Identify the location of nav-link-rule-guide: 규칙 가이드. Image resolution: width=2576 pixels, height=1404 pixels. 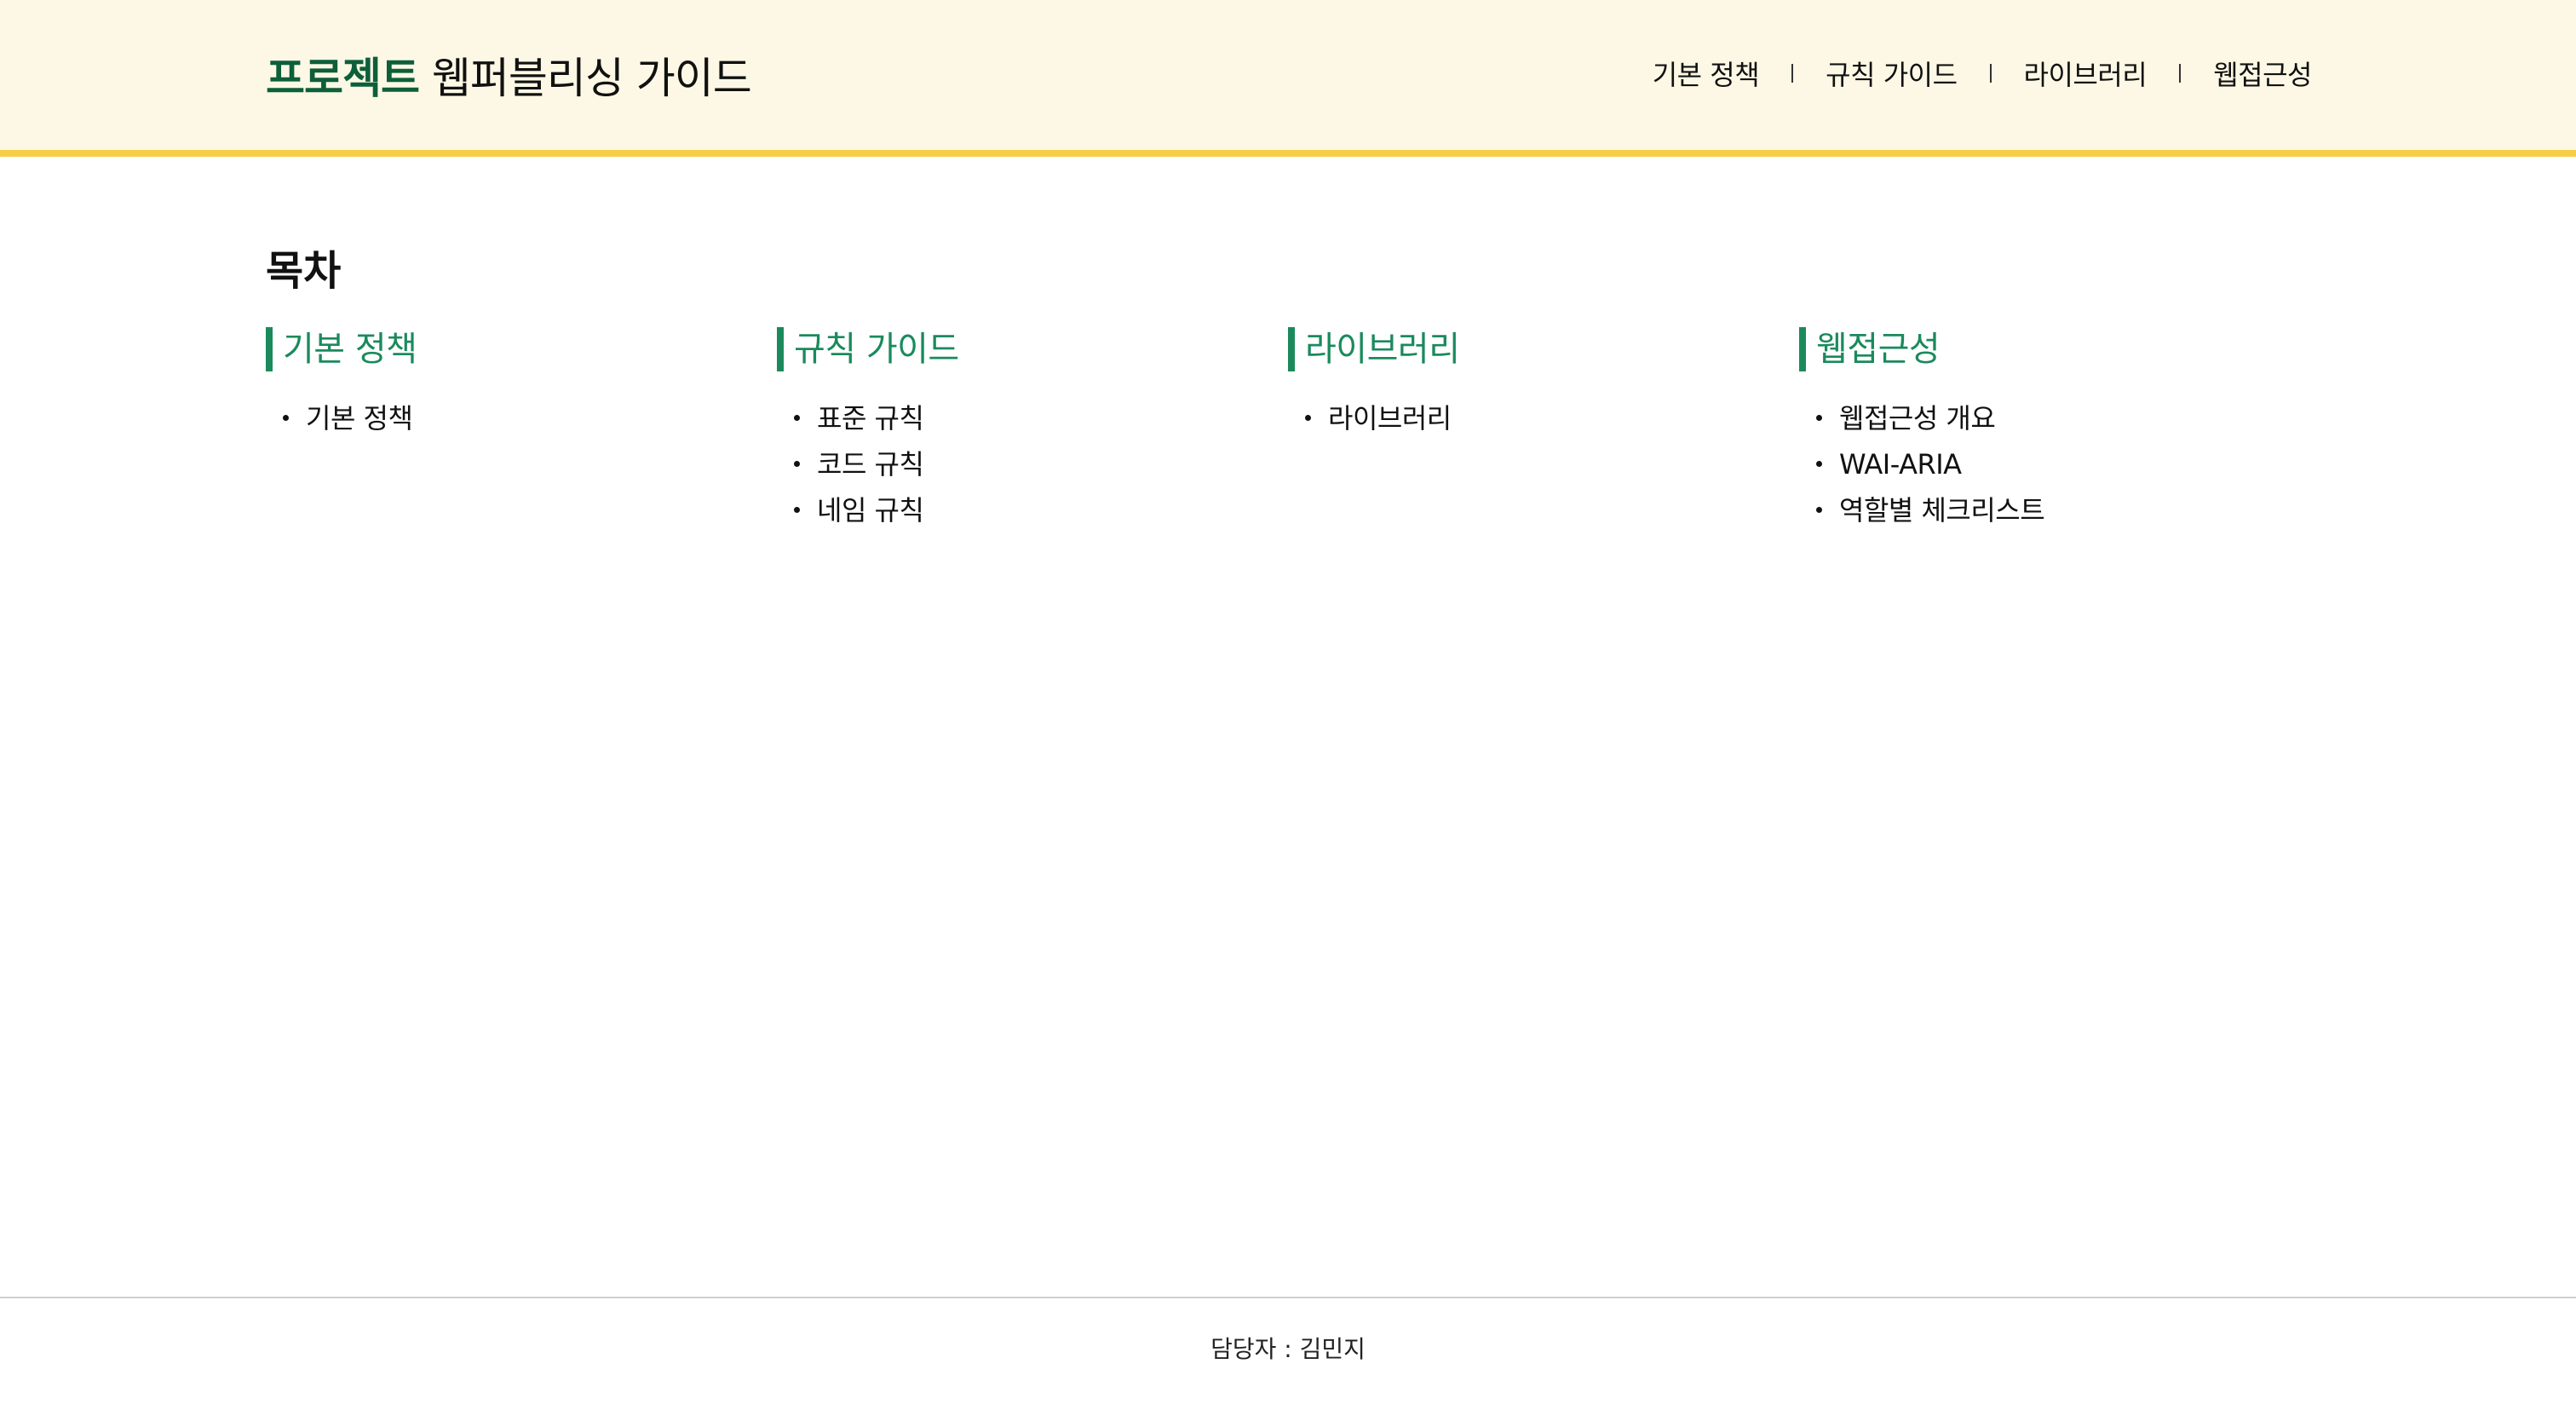
(1892, 73).